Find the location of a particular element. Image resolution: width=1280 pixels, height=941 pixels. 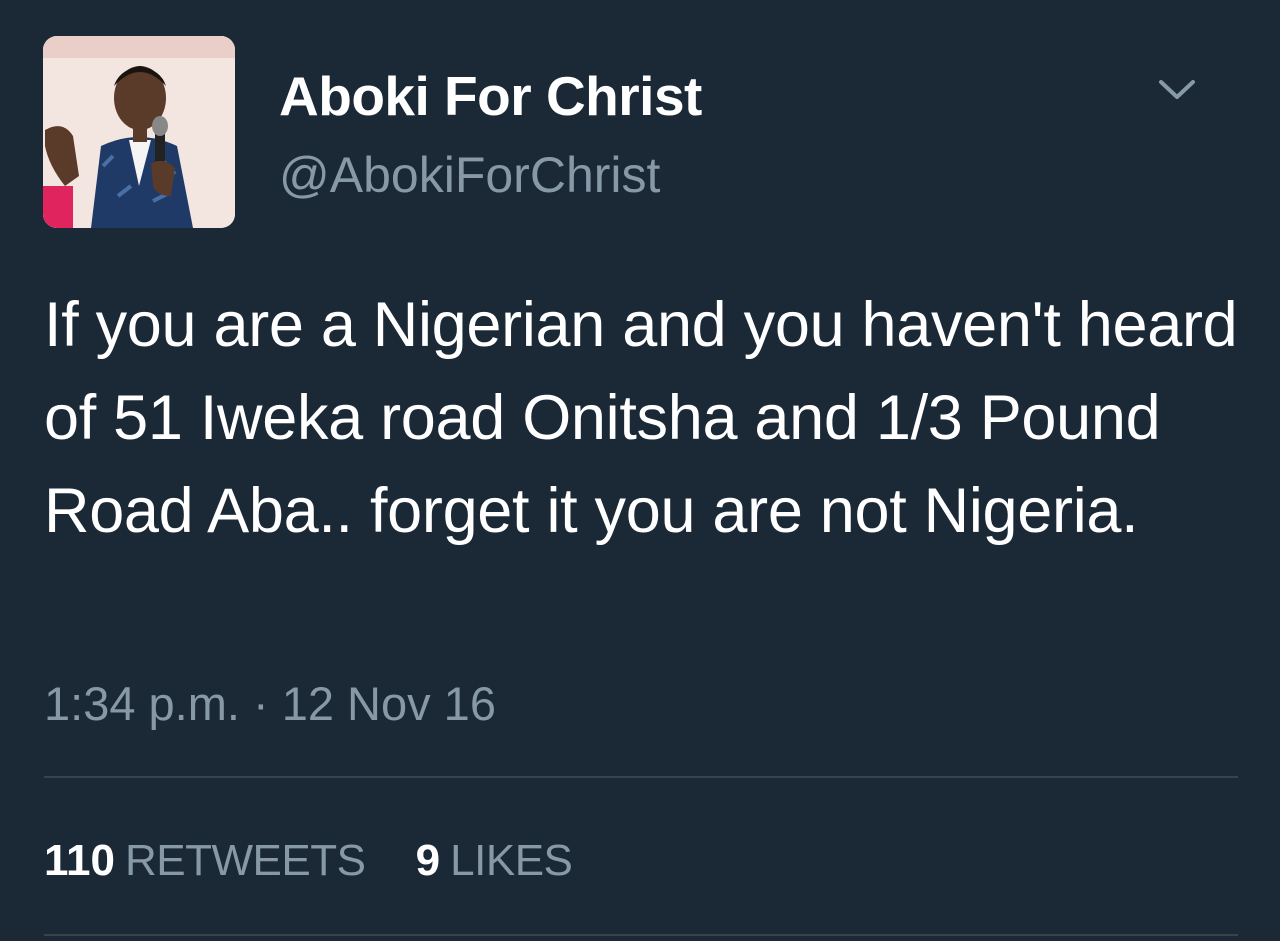

tweet-stats: 110 RETWEETS 9 LIKES is located at coordinates (327, 861).